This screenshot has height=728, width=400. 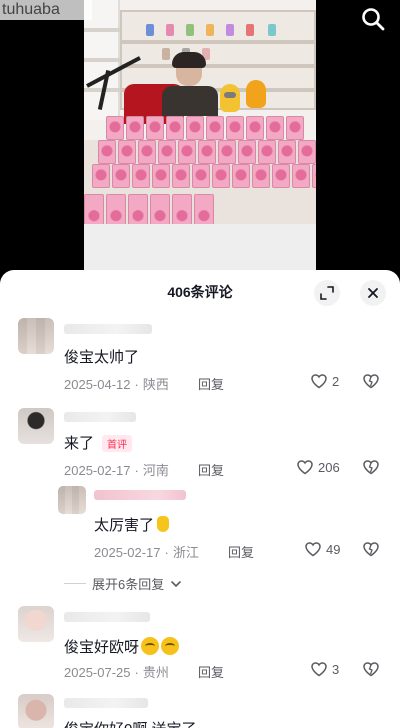 I want to click on like-count: 2, so click(x=336, y=381).